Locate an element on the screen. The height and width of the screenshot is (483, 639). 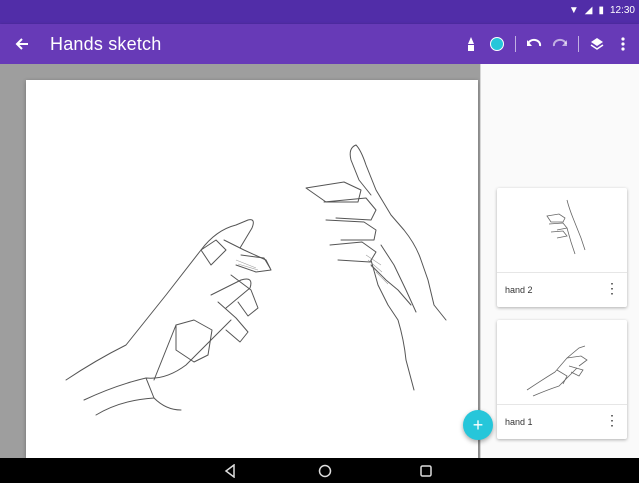
nav-back-icon is located at coordinates (230, 471).